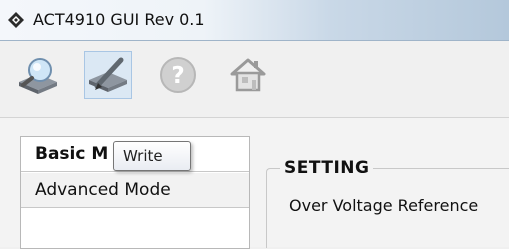  I want to click on read-chip-icon, so click(38, 76).